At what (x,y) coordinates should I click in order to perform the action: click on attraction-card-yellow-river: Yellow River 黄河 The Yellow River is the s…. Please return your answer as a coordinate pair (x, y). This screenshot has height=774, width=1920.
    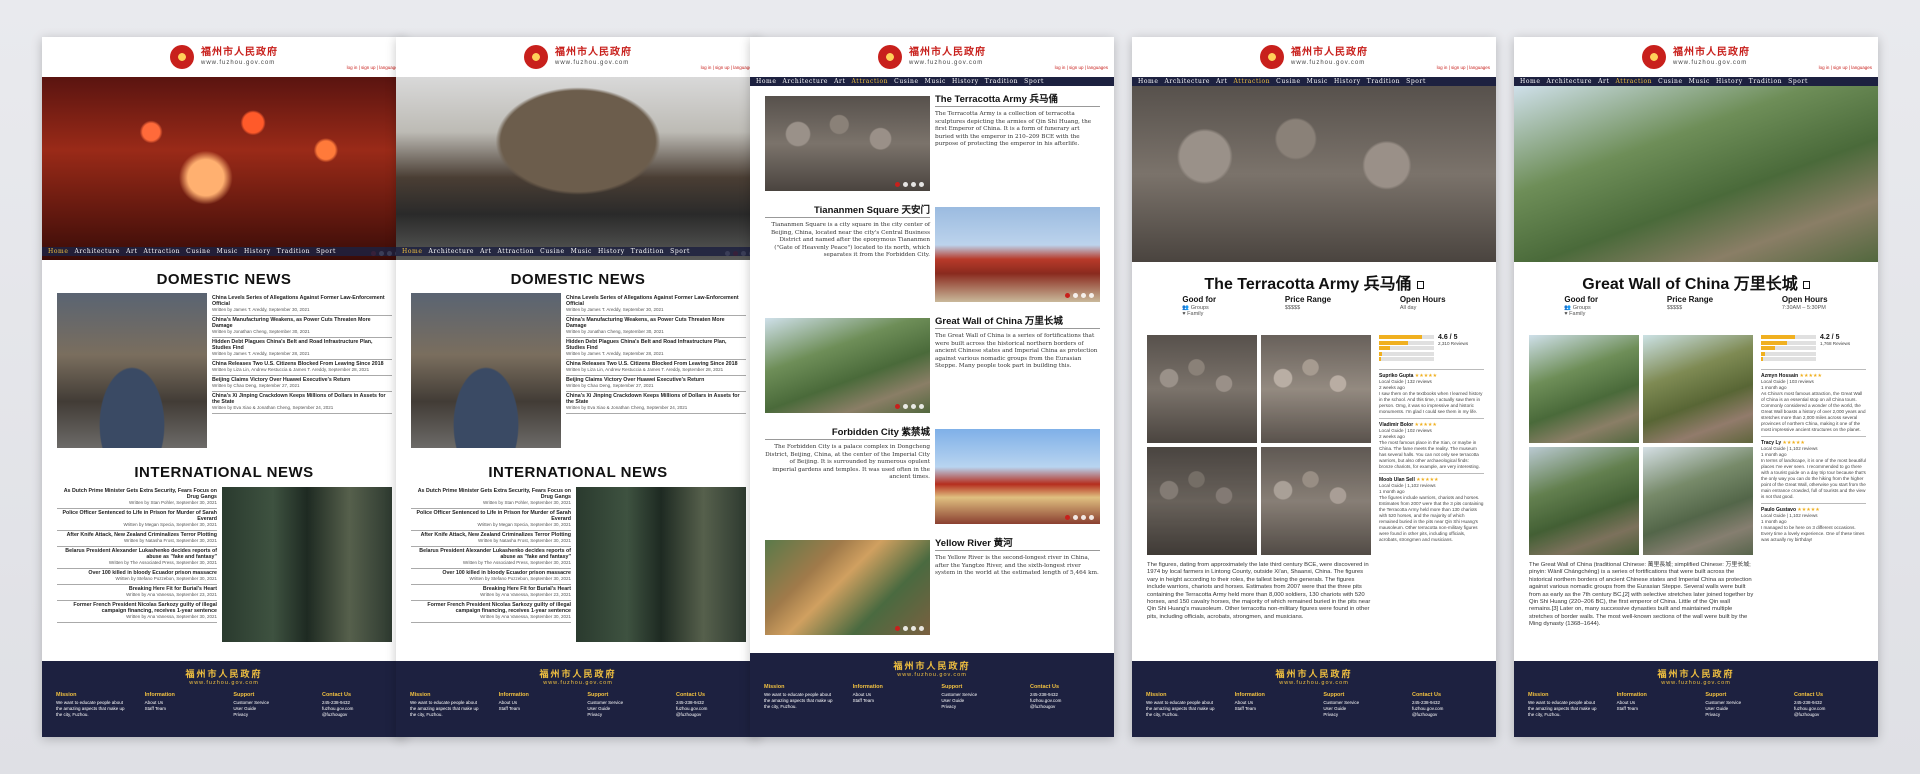
    Looking at the image, I should click on (932, 594).